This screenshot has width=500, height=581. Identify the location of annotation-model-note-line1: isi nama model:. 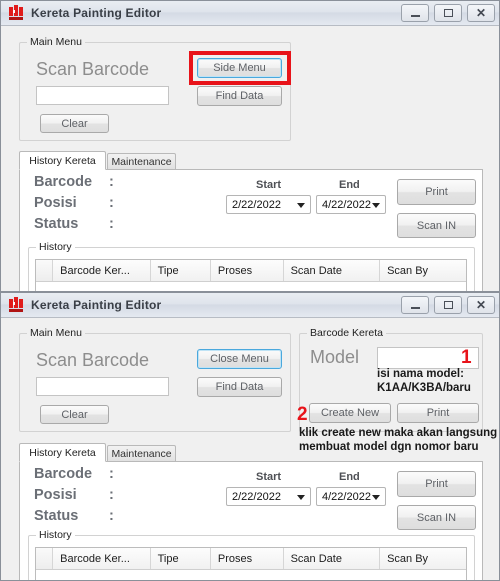
(420, 374).